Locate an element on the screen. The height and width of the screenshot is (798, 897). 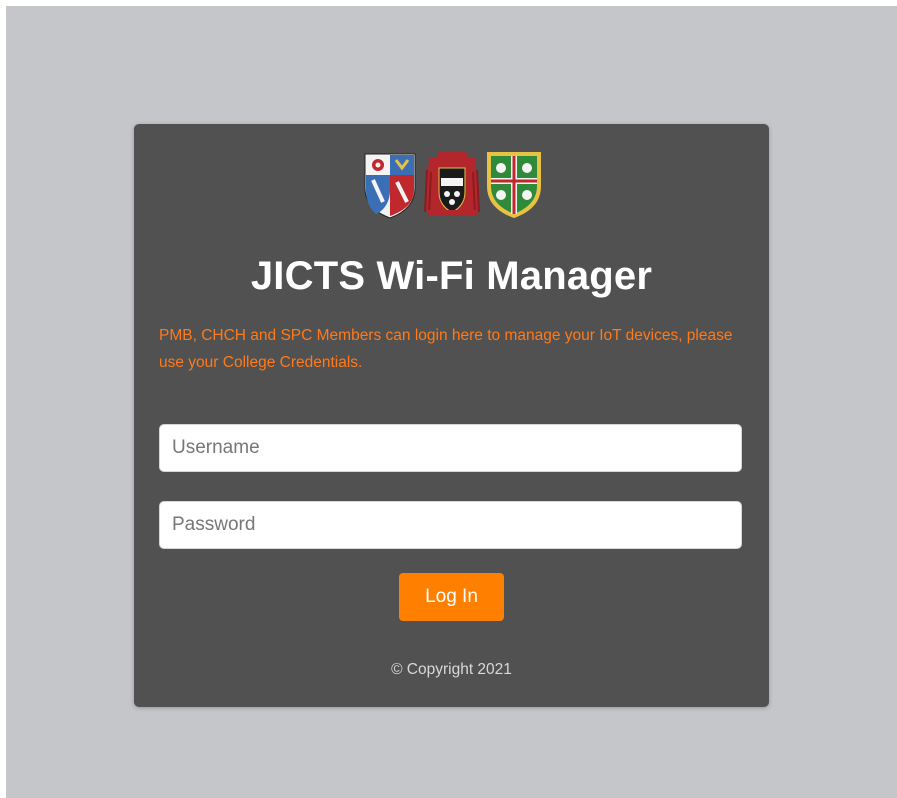
college-crests is located at coordinates (451, 185).